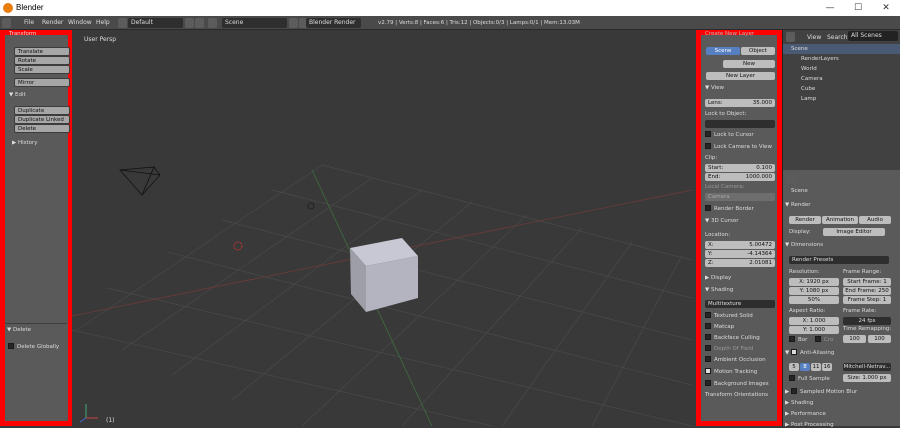 The image size is (900, 428). What do you see at coordinates (740, 103) in the screenshot?
I see `lens-field: Lens: 35.000` at bounding box center [740, 103].